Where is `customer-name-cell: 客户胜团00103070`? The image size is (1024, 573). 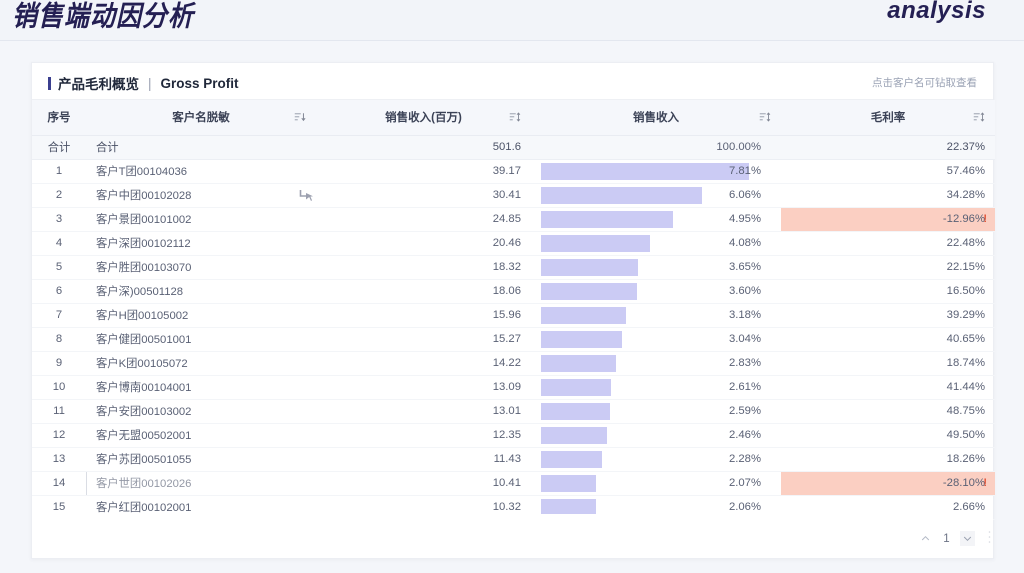 customer-name-cell: 客户胜团00103070 is located at coordinates (201, 267).